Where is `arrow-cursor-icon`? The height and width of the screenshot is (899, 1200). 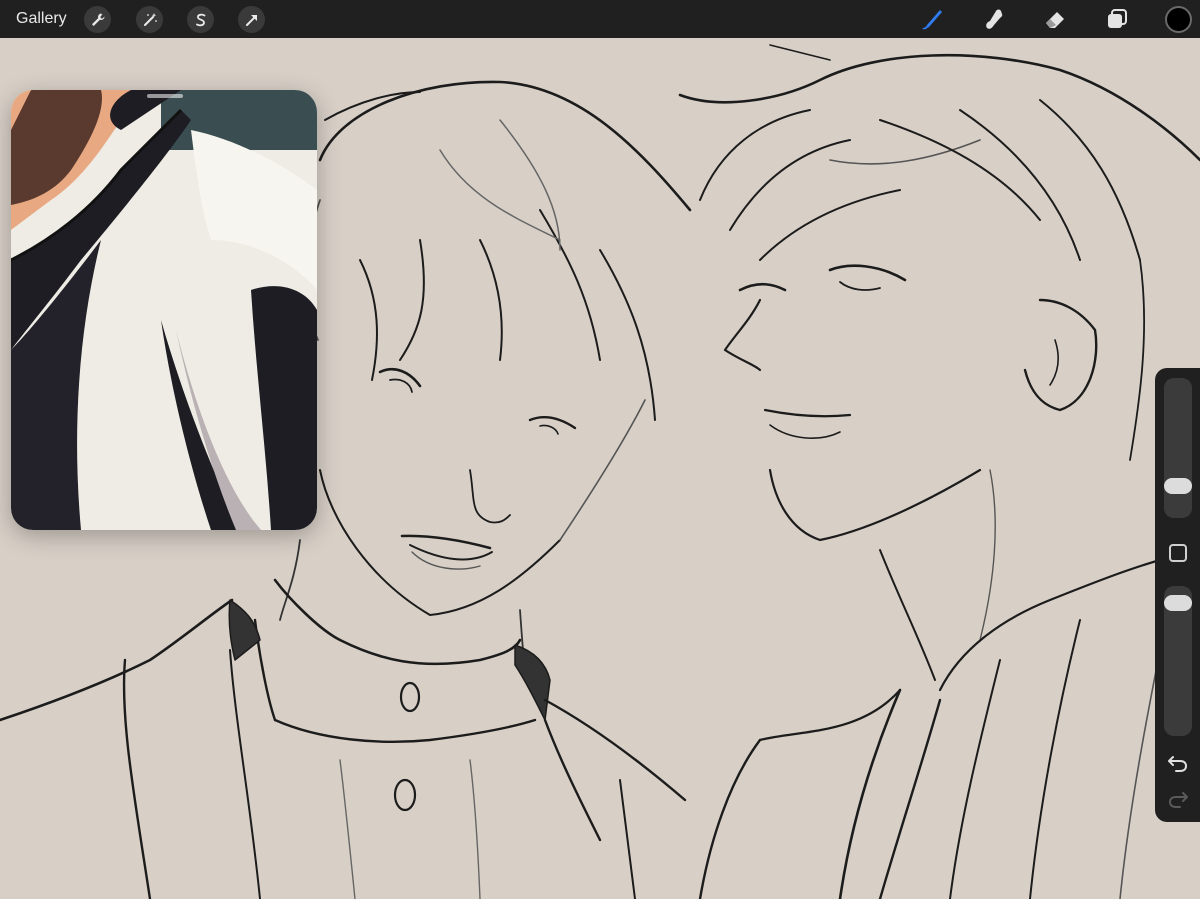 arrow-cursor-icon is located at coordinates (251, 19).